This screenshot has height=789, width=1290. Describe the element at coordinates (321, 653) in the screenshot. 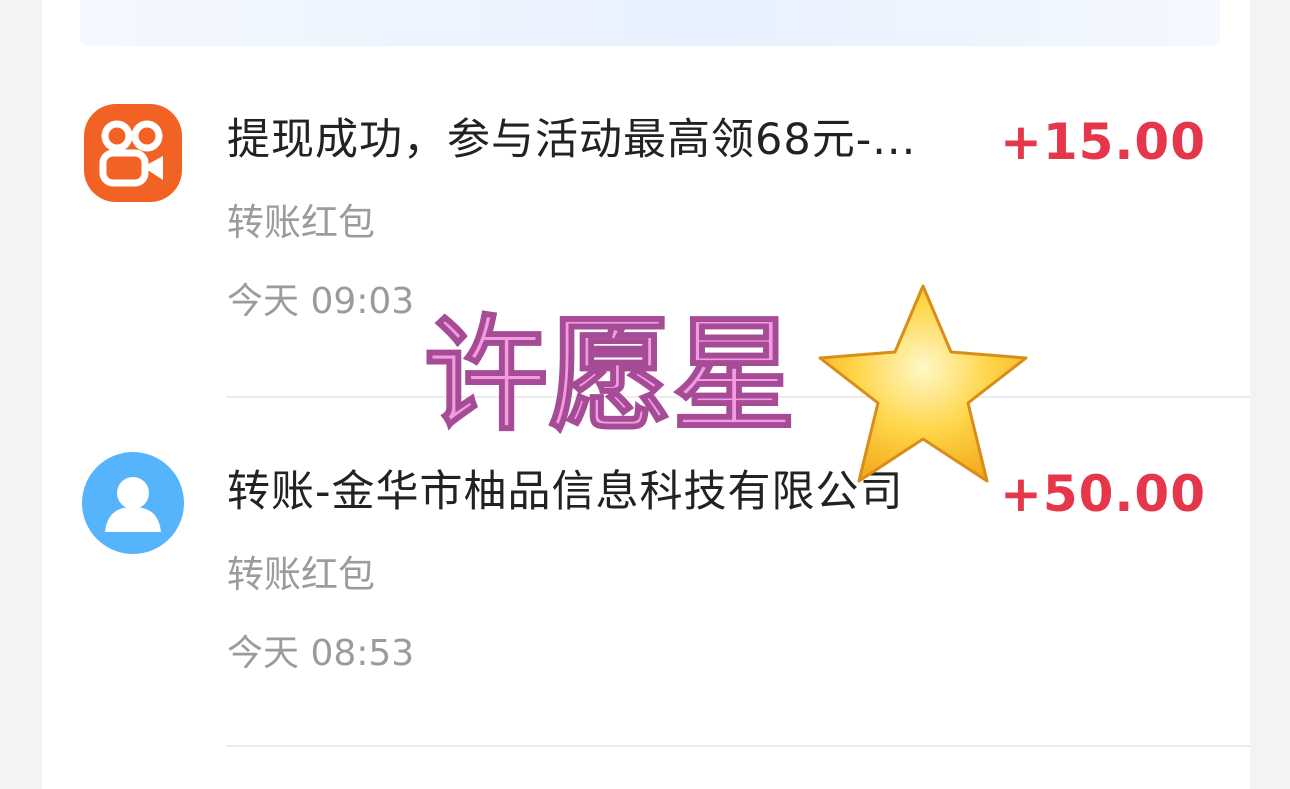

I see `transaction-time: 今天 08:53` at that location.